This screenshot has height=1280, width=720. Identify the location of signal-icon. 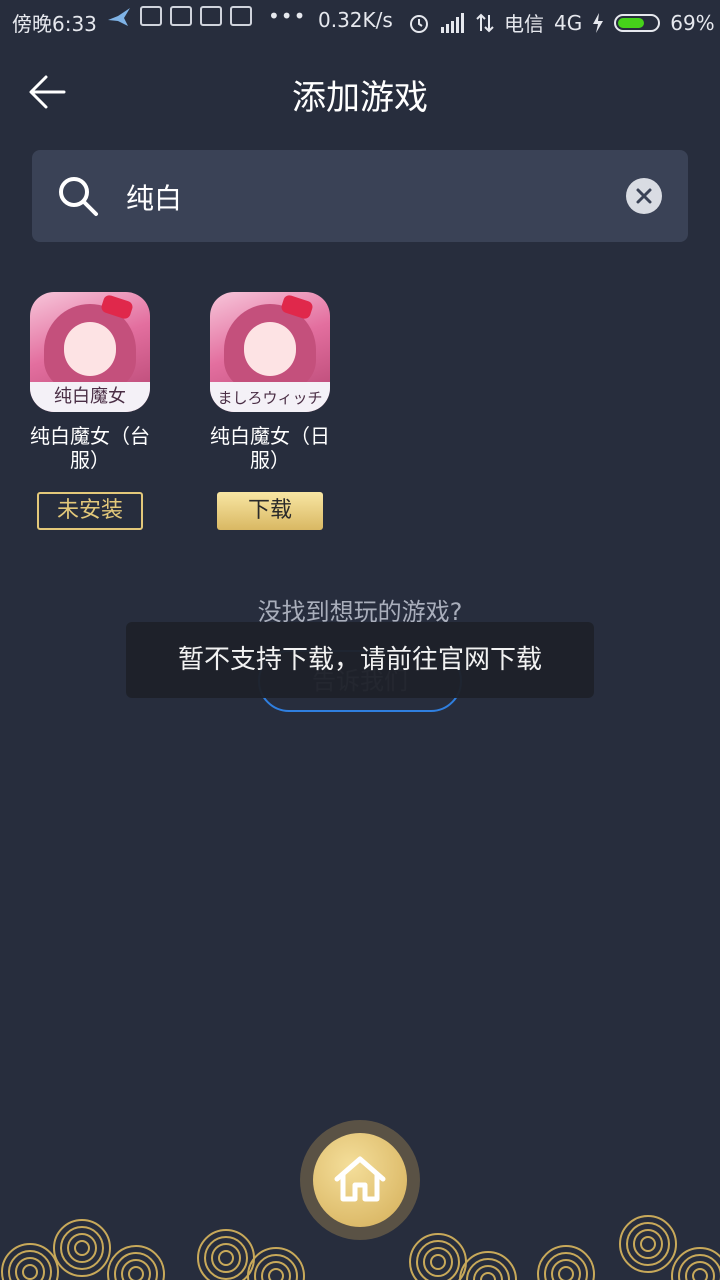
(452, 22).